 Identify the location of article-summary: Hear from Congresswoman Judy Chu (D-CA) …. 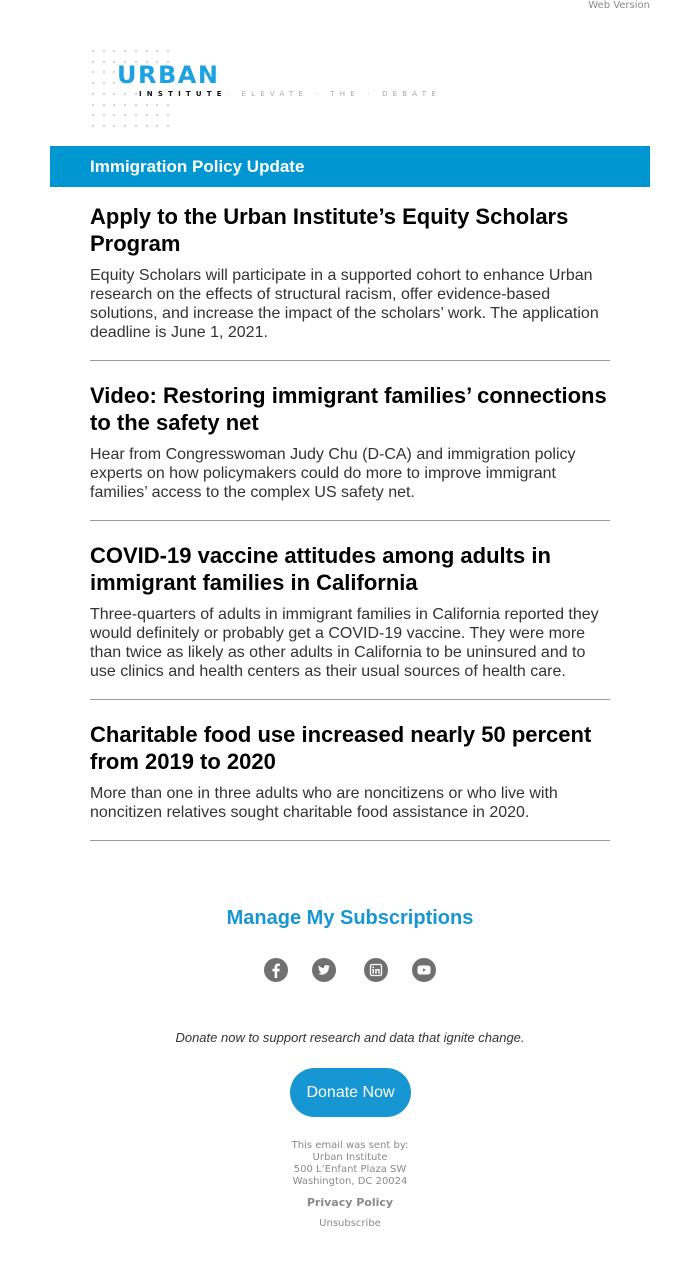
(333, 473).